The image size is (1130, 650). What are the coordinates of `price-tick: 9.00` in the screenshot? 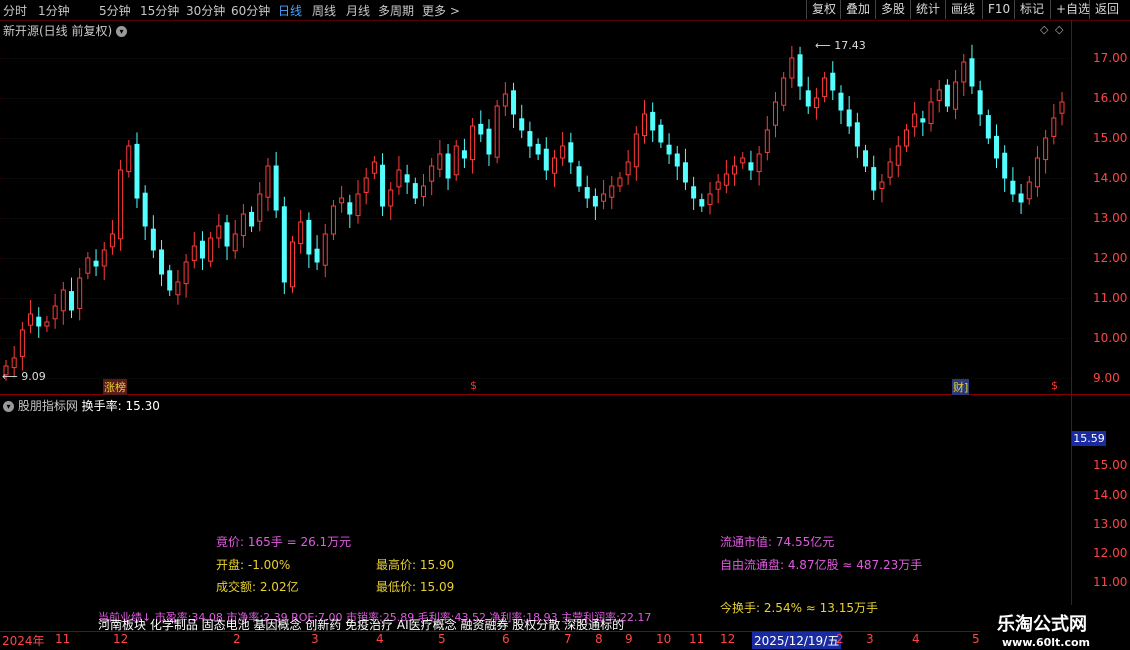 It's located at (1106, 378).